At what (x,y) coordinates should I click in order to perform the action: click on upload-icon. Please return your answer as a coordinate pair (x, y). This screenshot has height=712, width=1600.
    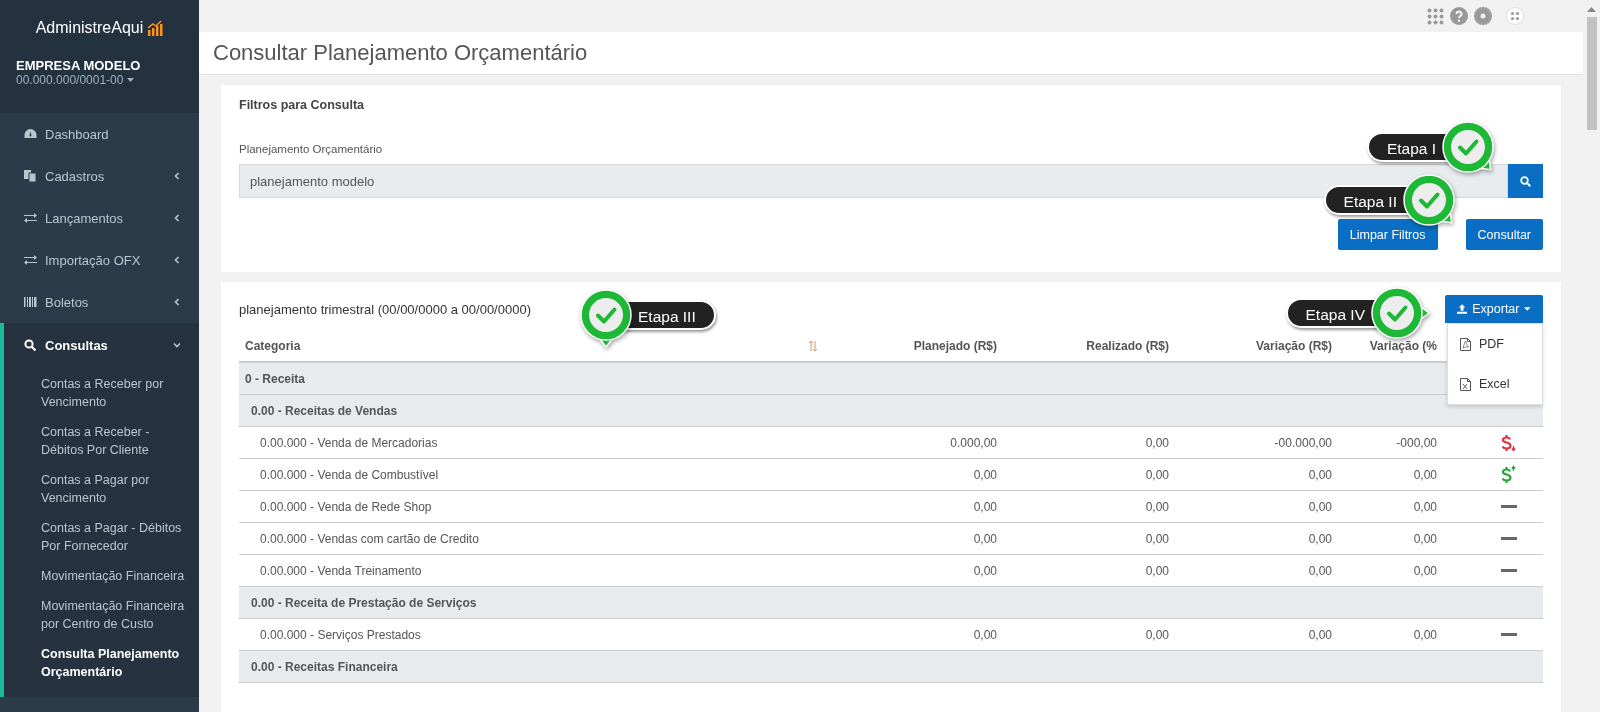
    Looking at the image, I should click on (1462, 309).